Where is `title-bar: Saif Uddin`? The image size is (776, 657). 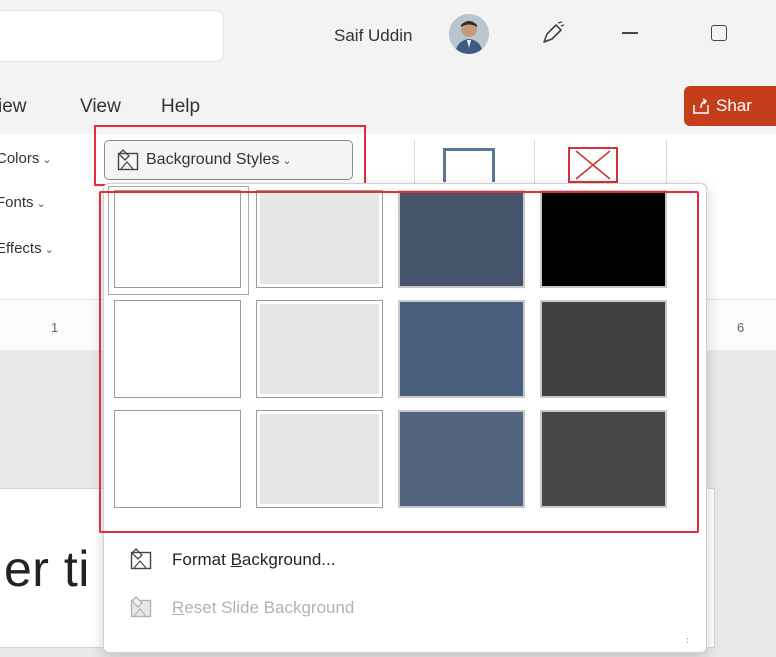
title-bar: Saif Uddin is located at coordinates (388, 39).